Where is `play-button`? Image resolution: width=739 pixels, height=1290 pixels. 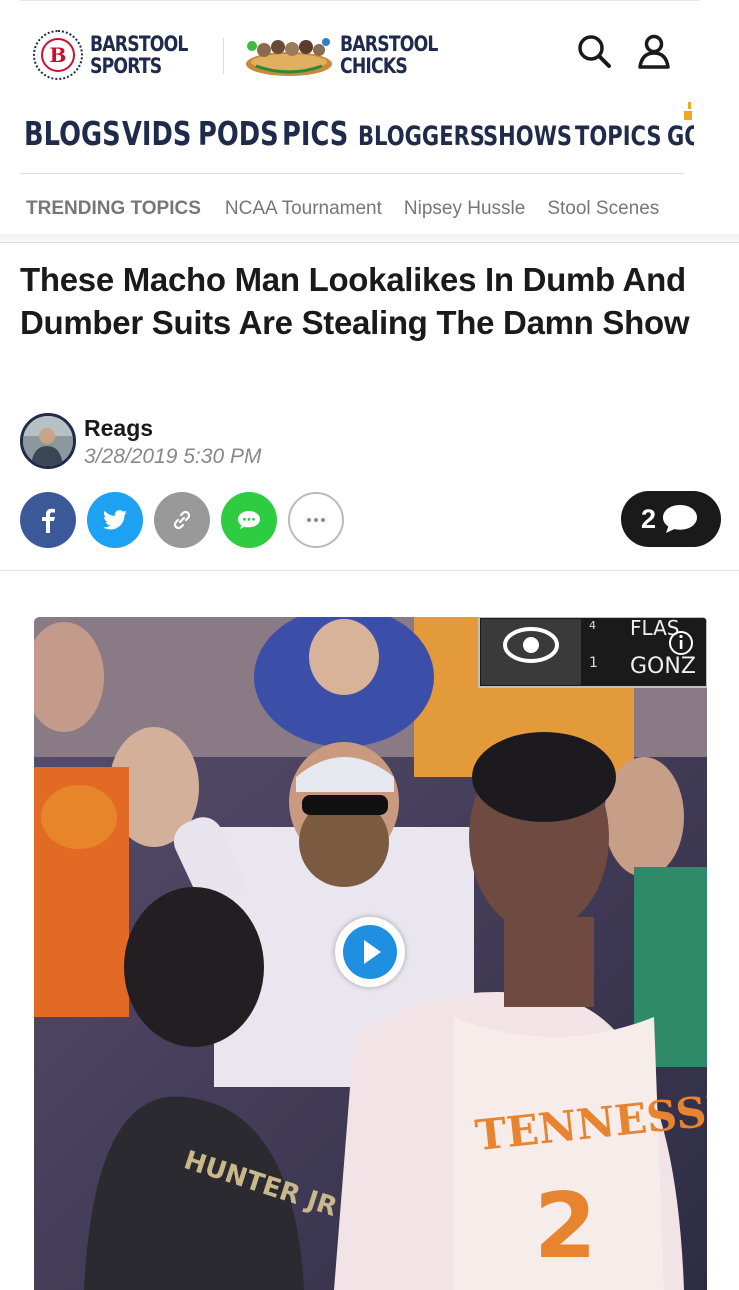 play-button is located at coordinates (370, 952).